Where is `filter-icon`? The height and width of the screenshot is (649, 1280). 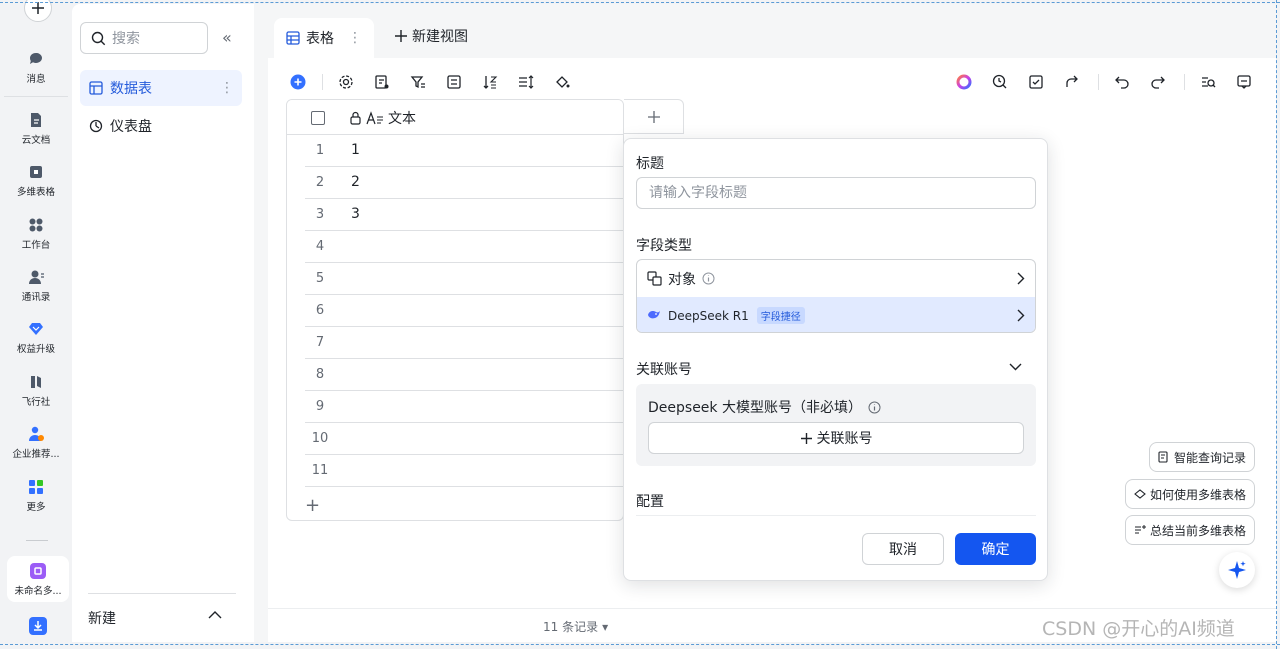 filter-icon is located at coordinates (418, 82).